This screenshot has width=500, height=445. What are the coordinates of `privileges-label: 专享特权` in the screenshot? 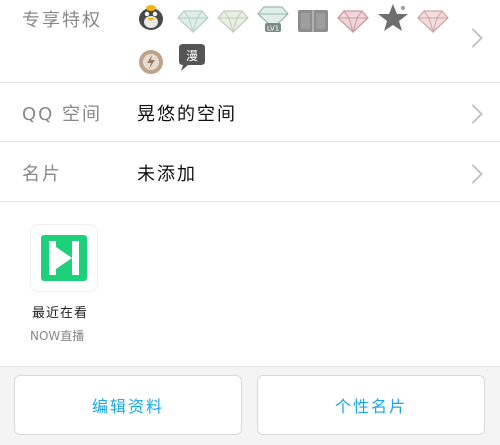 It's located at (62, 20).